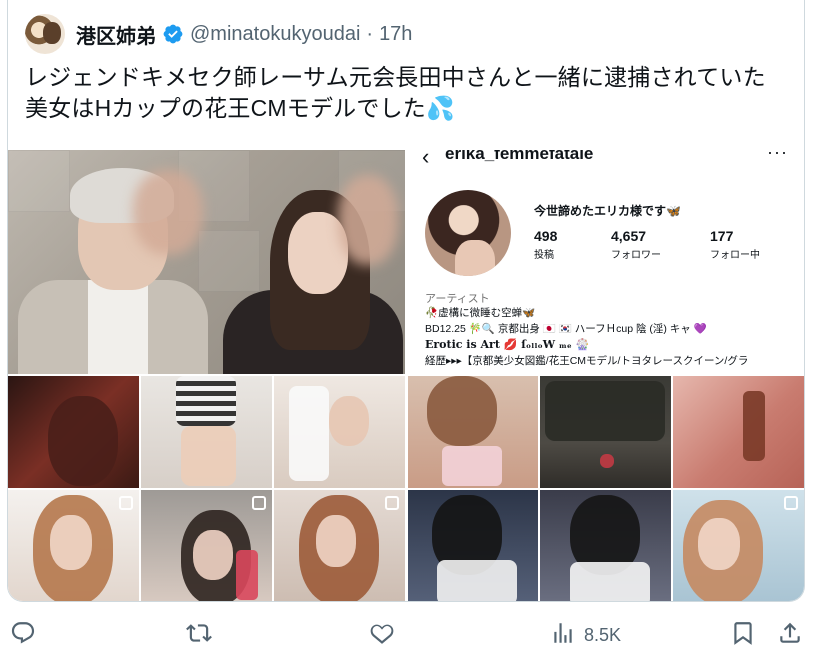 The height and width of the screenshot is (660, 826). I want to click on stat-posts-value: 498, so click(546, 236).